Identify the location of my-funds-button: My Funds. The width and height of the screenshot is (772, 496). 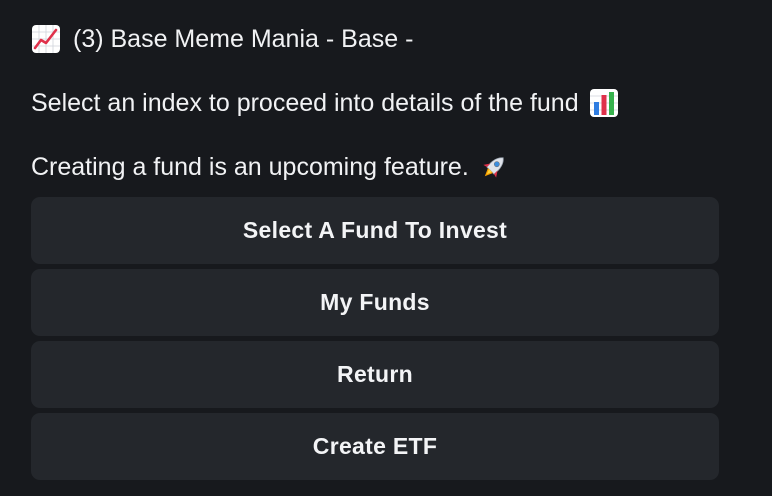
(375, 302).